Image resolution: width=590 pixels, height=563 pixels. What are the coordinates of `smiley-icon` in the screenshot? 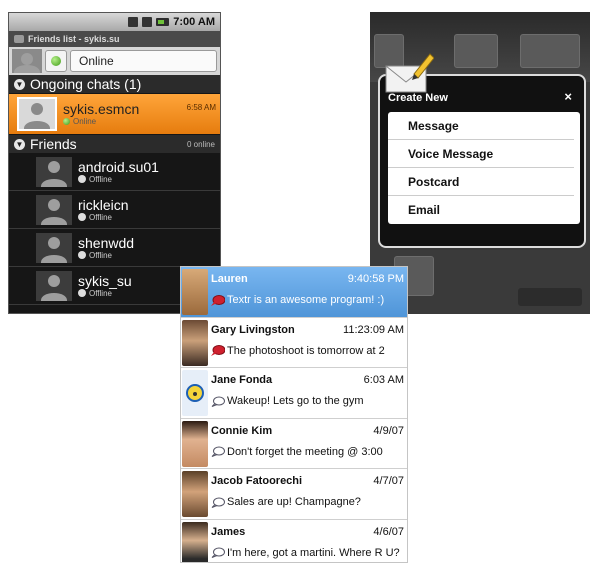 It's located at (195, 393).